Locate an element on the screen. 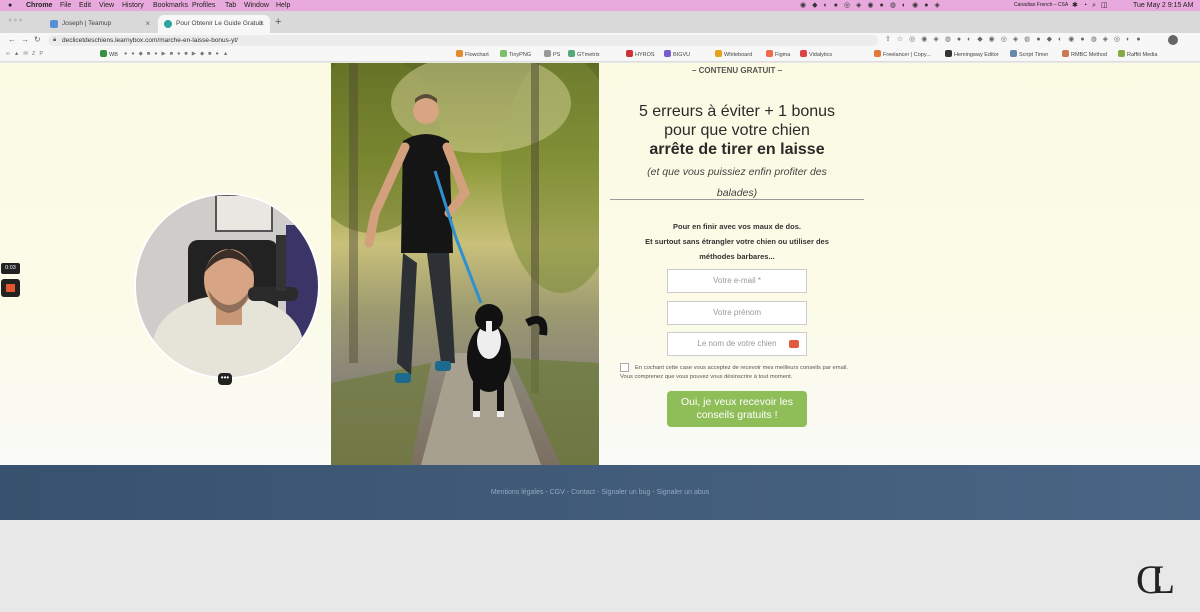 This screenshot has height=612, width=1200. bookmark-flowchart: Flowchart is located at coordinates (472, 54).